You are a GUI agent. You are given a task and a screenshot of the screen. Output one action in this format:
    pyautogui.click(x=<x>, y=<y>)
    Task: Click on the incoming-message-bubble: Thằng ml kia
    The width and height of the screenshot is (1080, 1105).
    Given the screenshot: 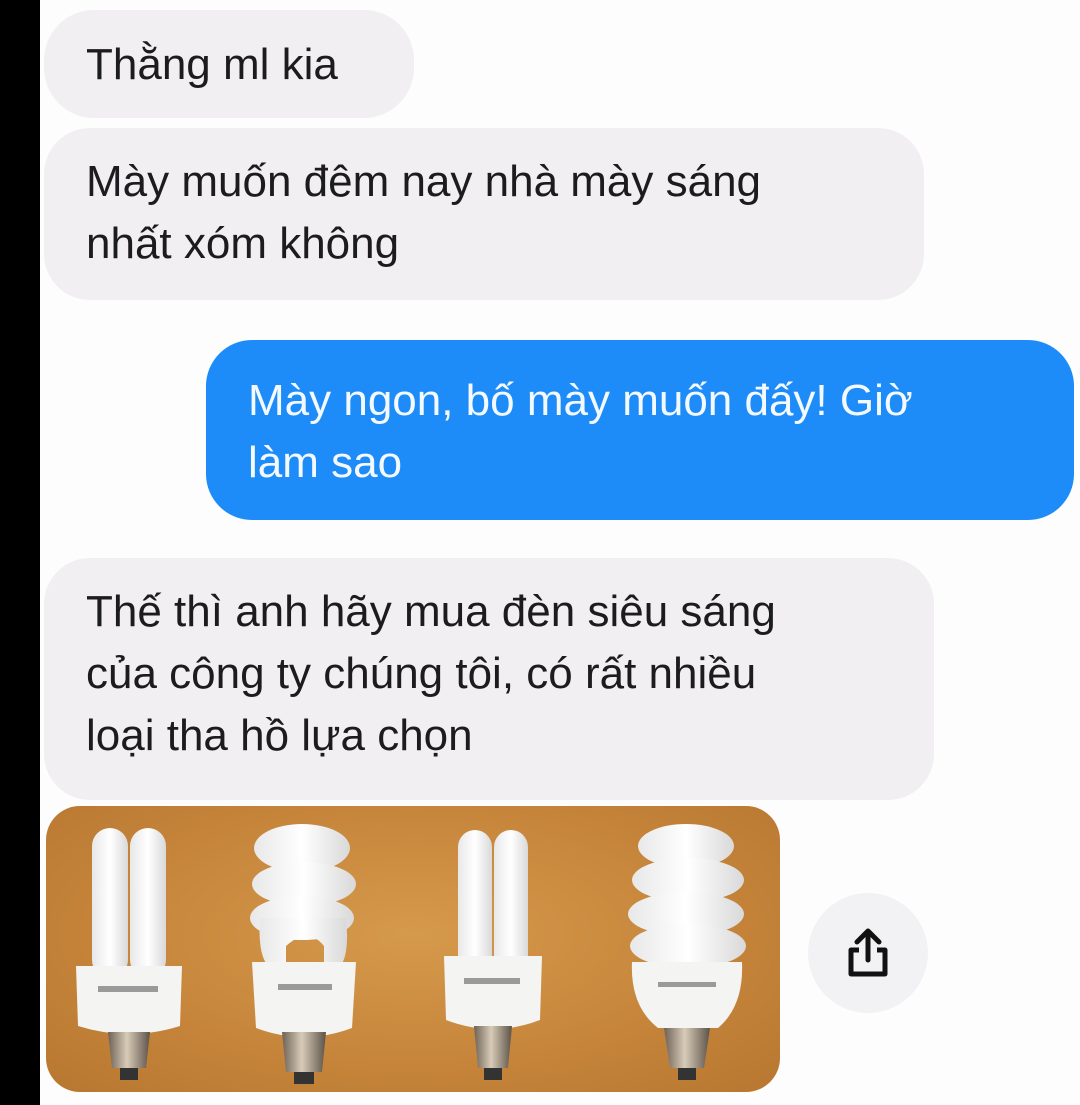 What is the action you would take?
    pyautogui.click(x=229, y=64)
    